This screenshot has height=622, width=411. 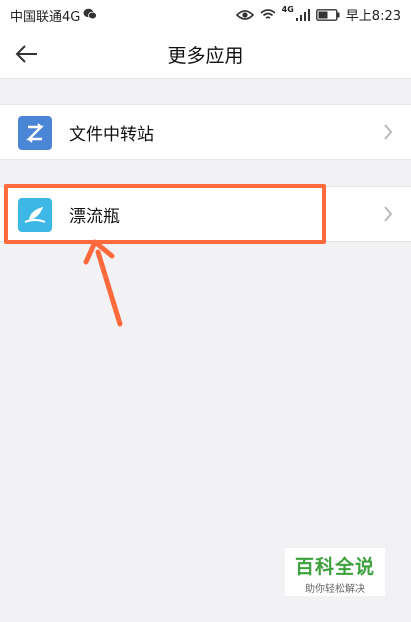 I want to click on wechat-icon, so click(x=90, y=16).